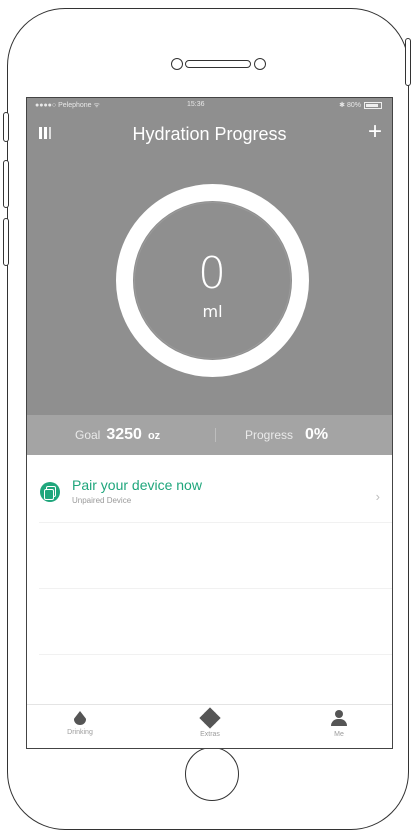 The height and width of the screenshot is (833, 412). I want to click on tab-label: Me, so click(339, 734).